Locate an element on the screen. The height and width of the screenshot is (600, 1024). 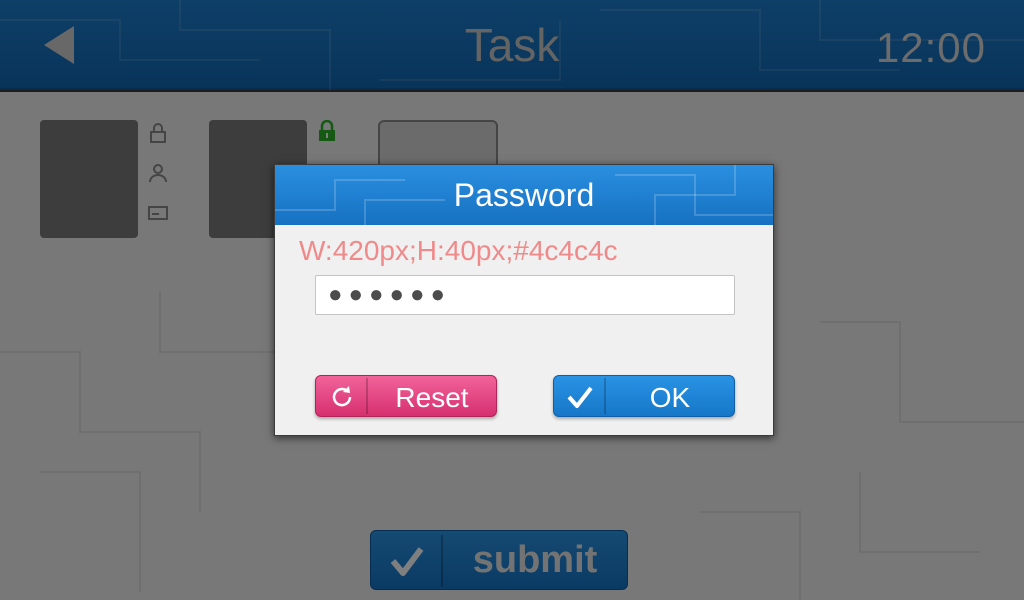
size-annotation: W:420px;H:40px;#4c4c4c is located at coordinates (458, 250).